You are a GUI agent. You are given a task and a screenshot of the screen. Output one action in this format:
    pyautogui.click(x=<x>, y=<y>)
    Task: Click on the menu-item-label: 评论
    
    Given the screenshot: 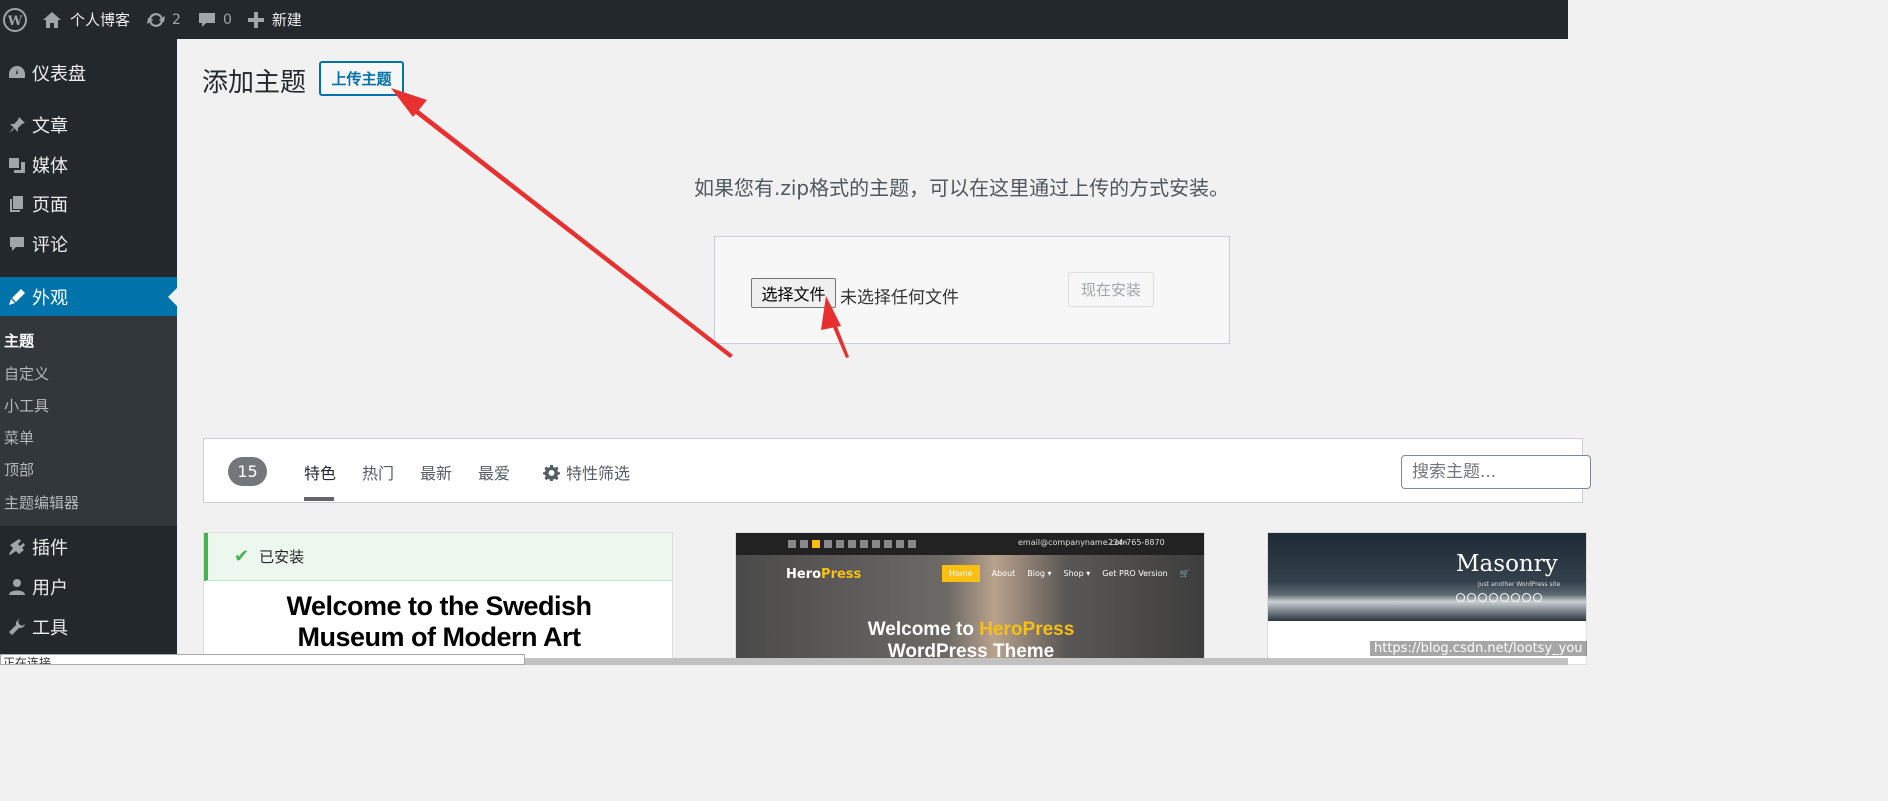 What is the action you would take?
    pyautogui.click(x=50, y=245)
    